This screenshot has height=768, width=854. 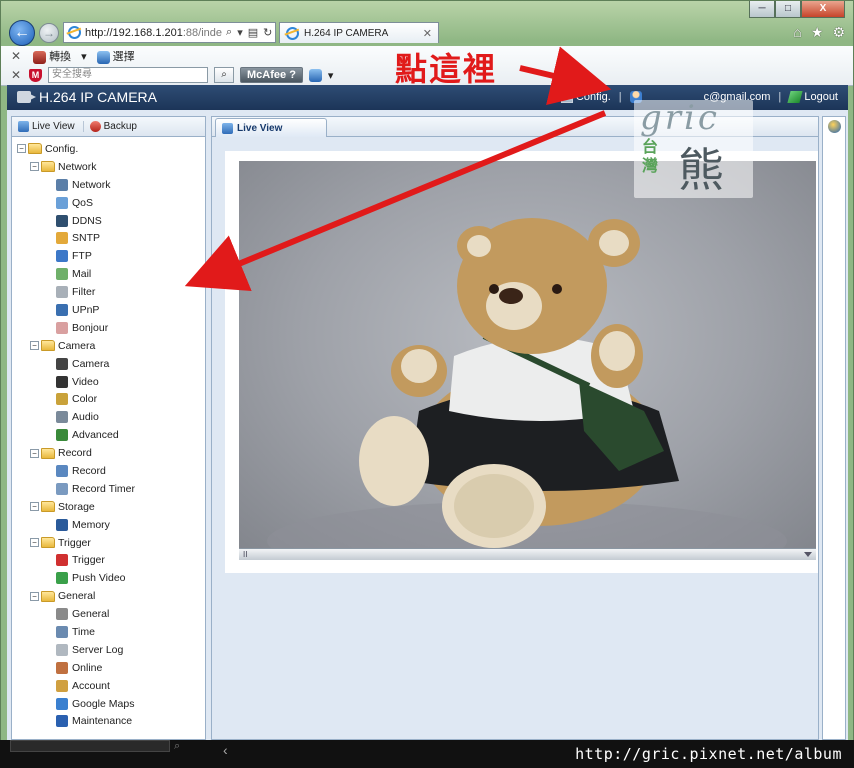 What do you see at coordinates (108, 632) in the screenshot?
I see `tree-item: Time` at bounding box center [108, 632].